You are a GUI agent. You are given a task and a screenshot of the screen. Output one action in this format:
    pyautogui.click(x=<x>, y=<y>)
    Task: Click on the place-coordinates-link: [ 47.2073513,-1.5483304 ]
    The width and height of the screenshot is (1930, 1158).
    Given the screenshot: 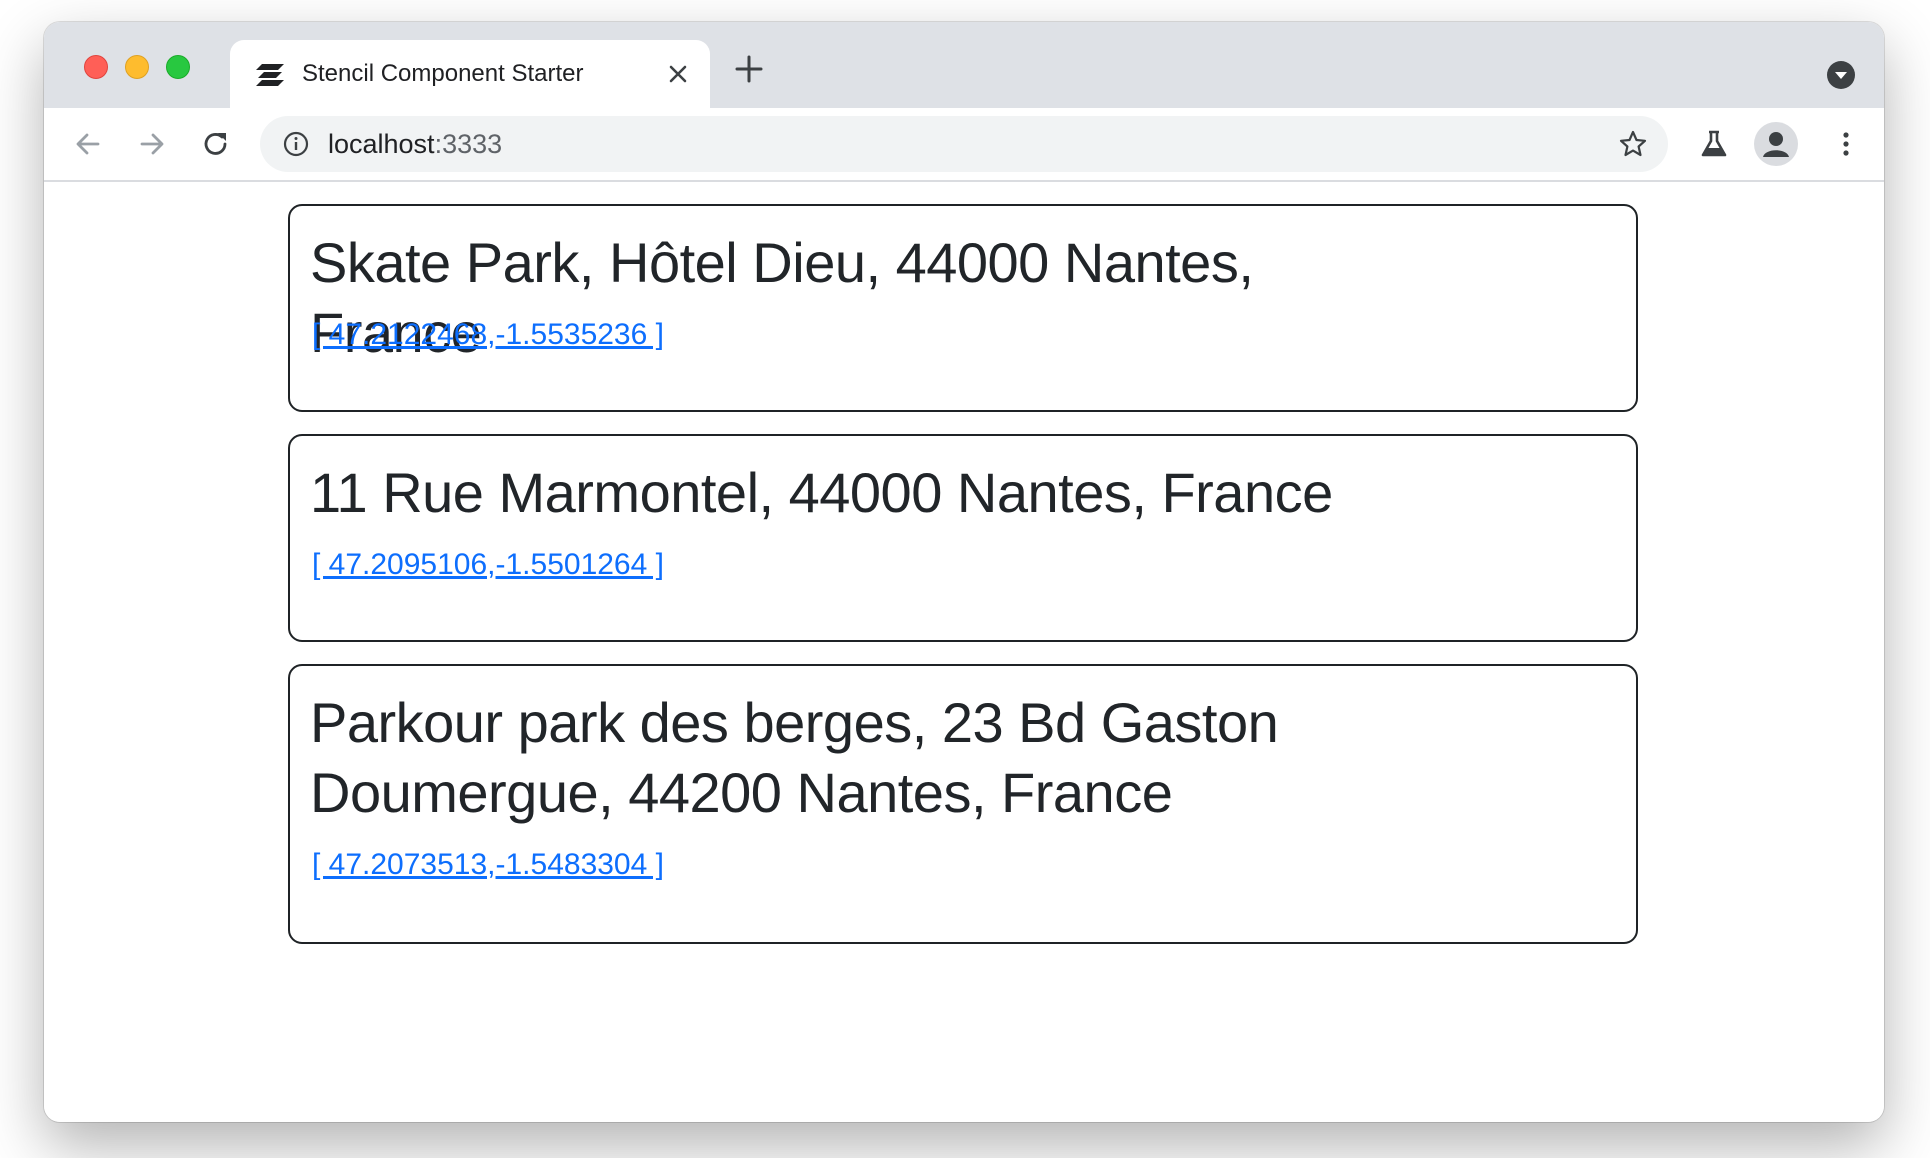 What is the action you would take?
    pyautogui.click(x=488, y=865)
    